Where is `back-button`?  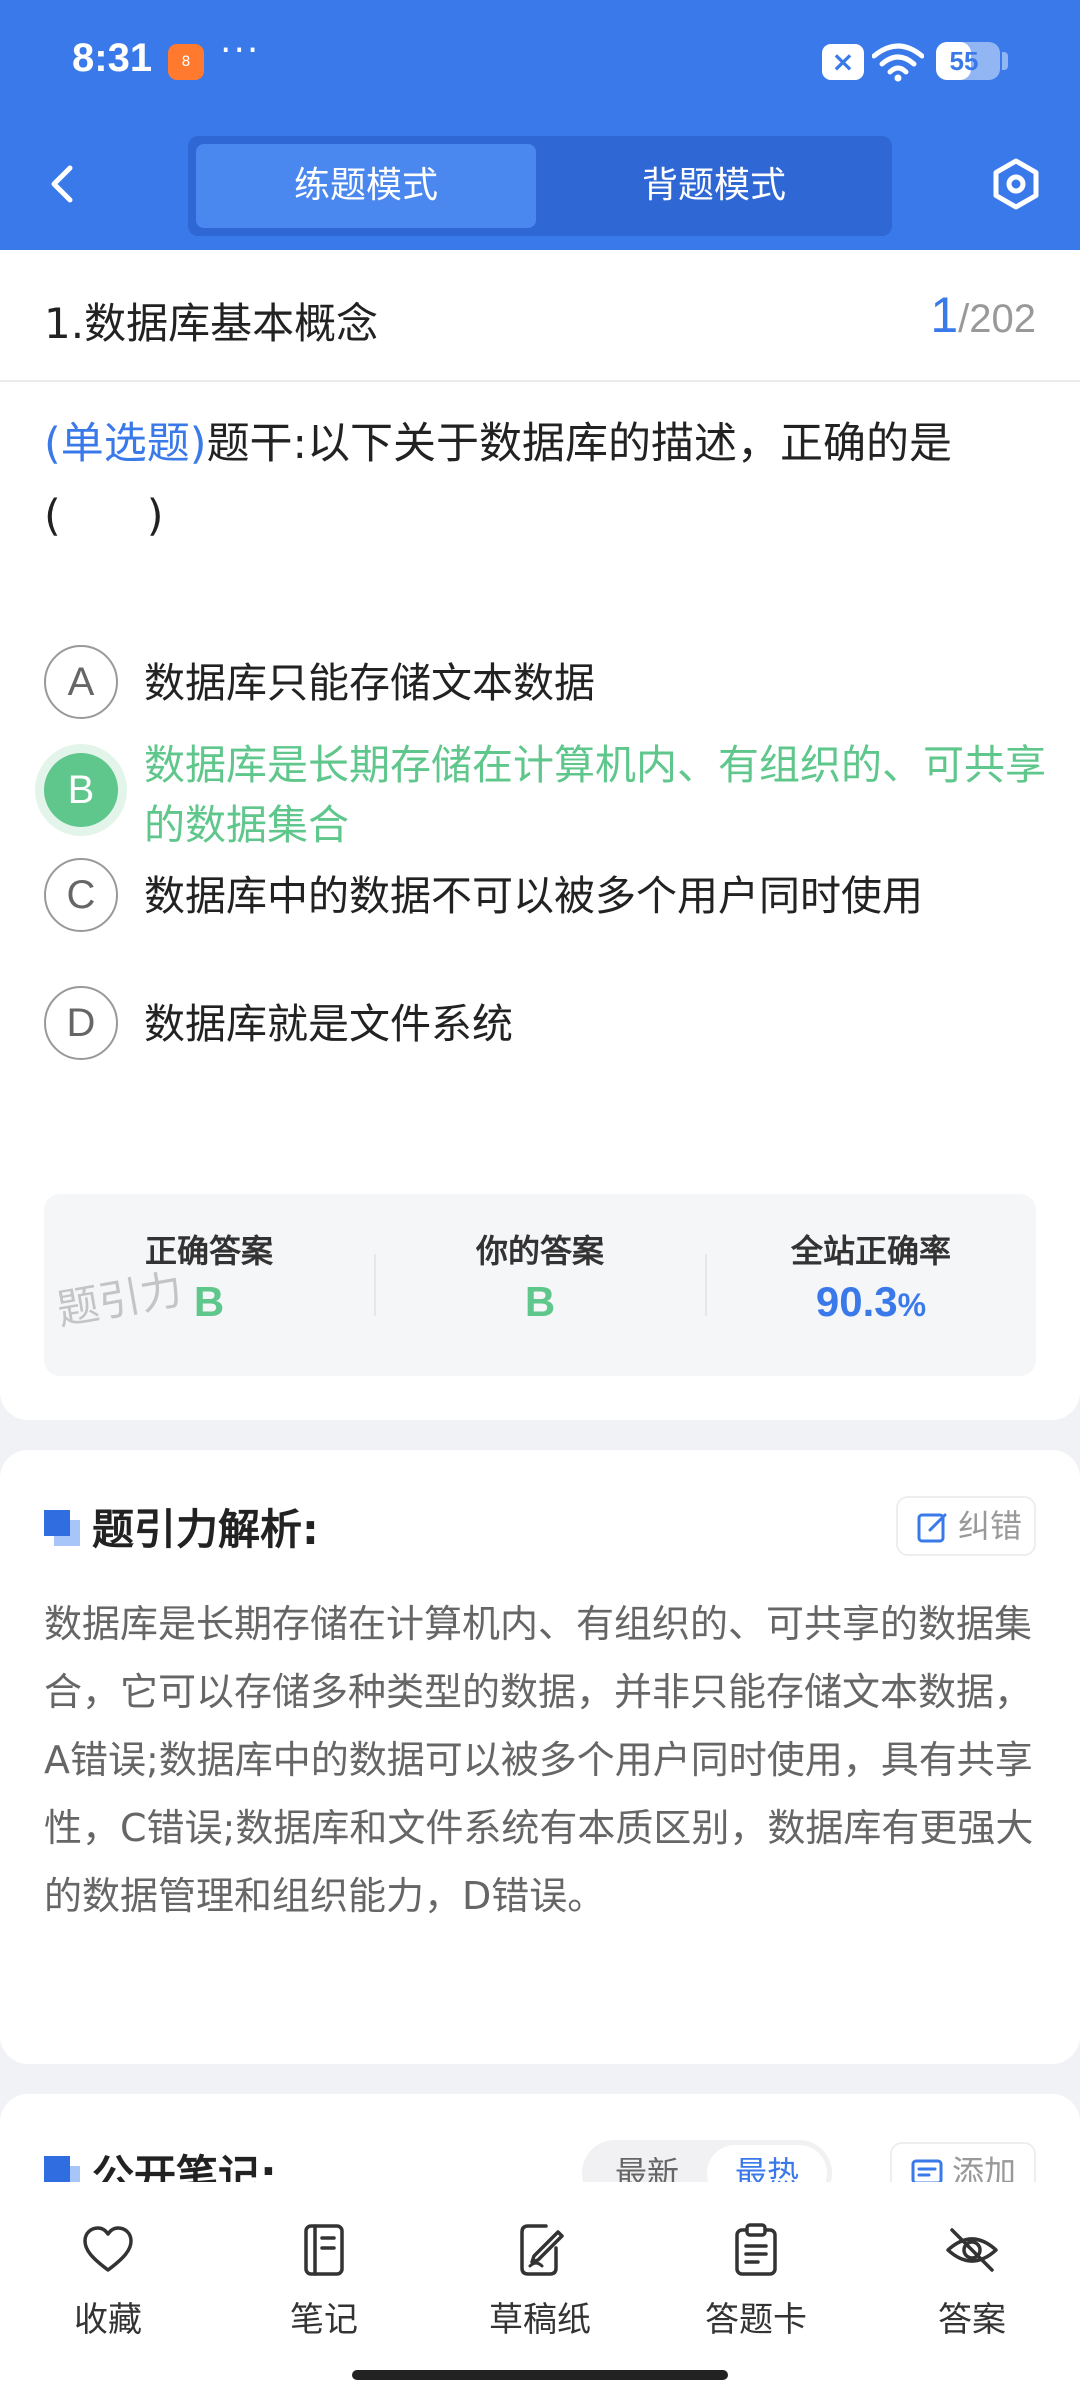
back-button is located at coordinates (64, 184).